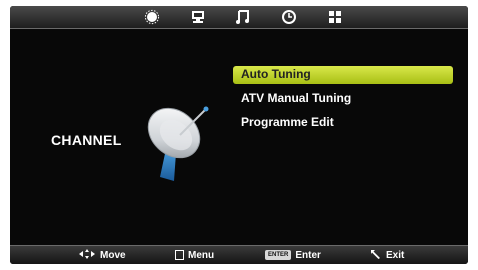  What do you see at coordinates (278, 255) in the screenshot?
I see `enter-key-icon: ENTER` at bounding box center [278, 255].